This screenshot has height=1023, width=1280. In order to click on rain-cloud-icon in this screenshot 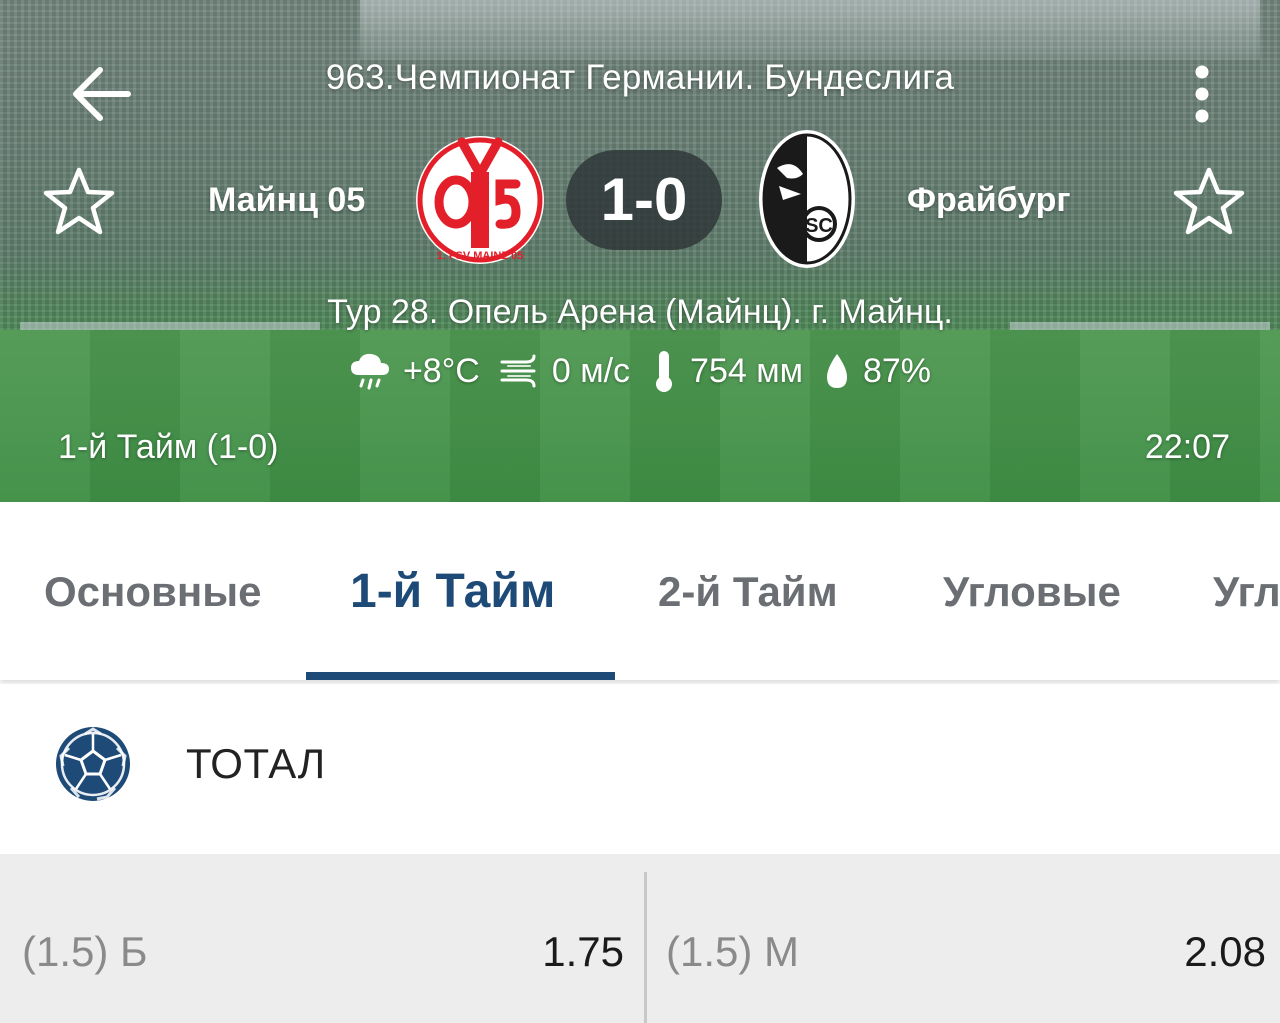, I will do `click(369, 371)`.